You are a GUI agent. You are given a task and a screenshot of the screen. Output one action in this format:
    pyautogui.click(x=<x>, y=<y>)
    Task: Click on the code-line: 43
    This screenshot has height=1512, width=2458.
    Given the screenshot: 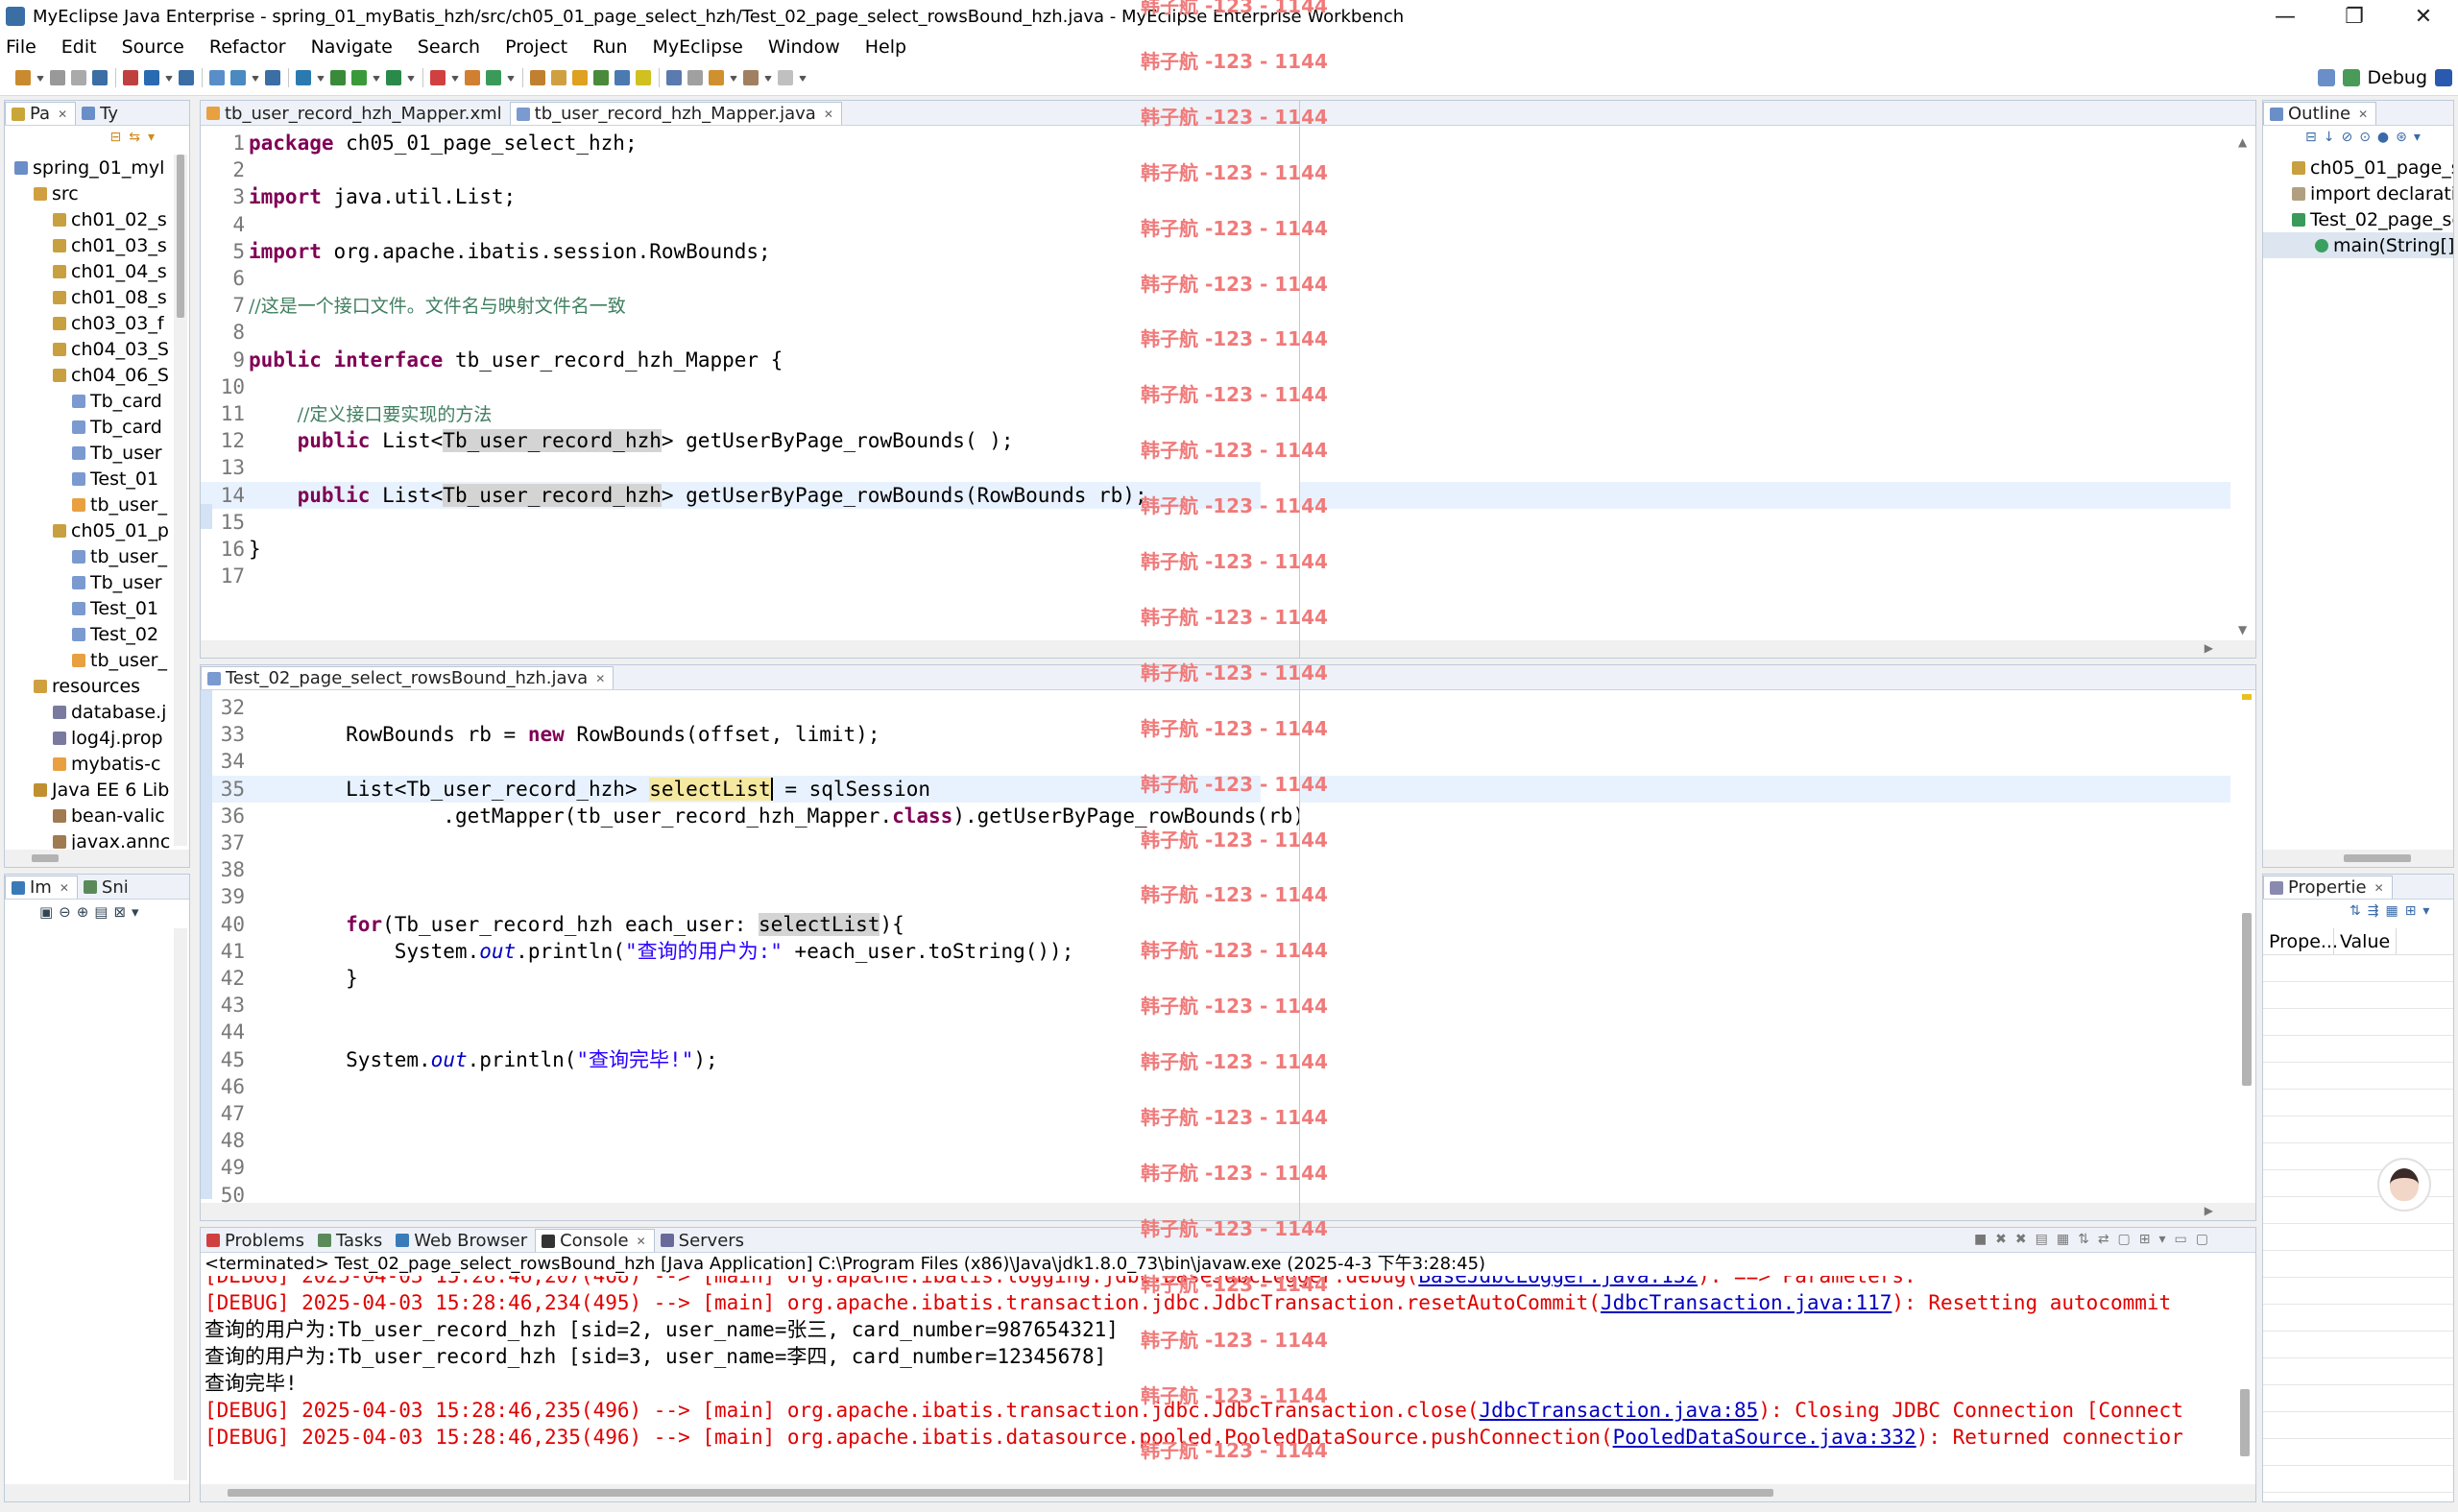 What is the action you would take?
    pyautogui.click(x=731, y=1006)
    